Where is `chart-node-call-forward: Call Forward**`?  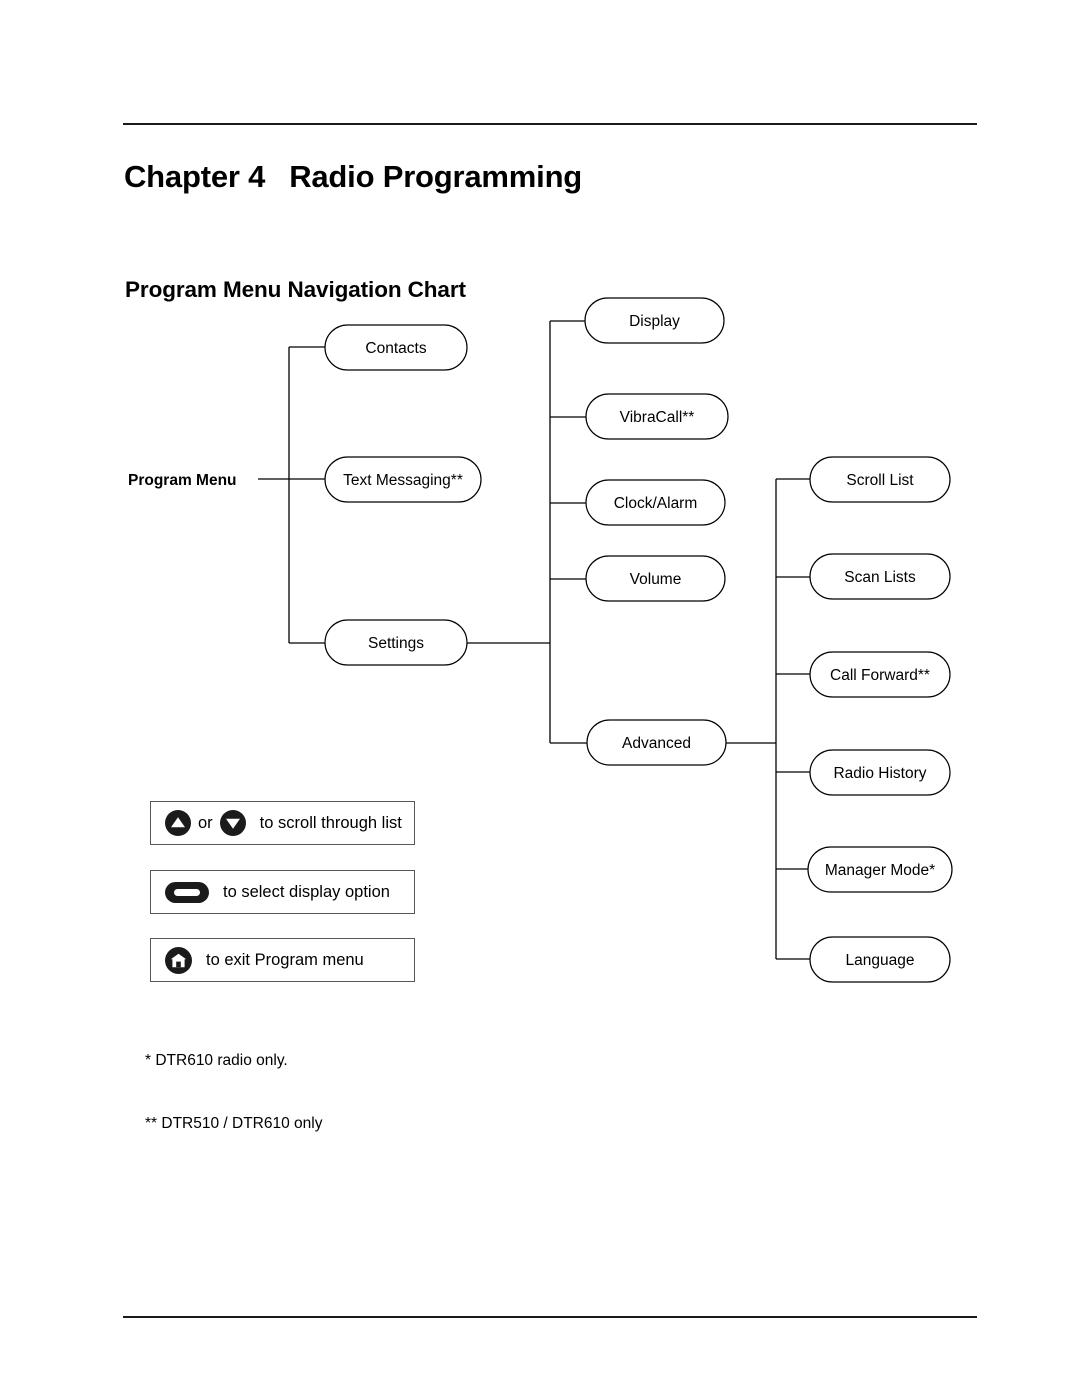 chart-node-call-forward: Call Forward** is located at coordinates (880, 674).